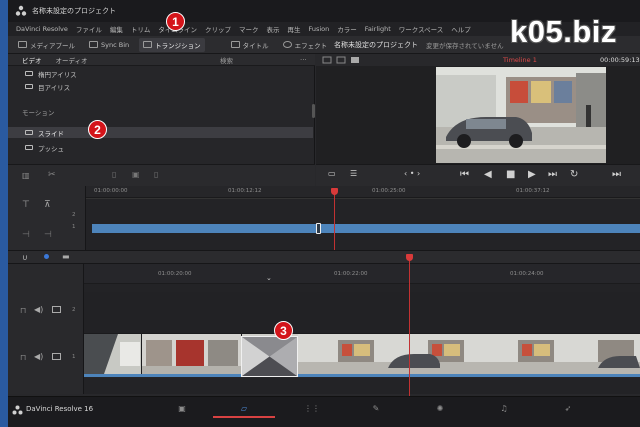 This screenshot has height=427, width=640. What do you see at coordinates (26, 235) in the screenshot?
I see `link-tool-icon: ⊣` at bounding box center [26, 235].